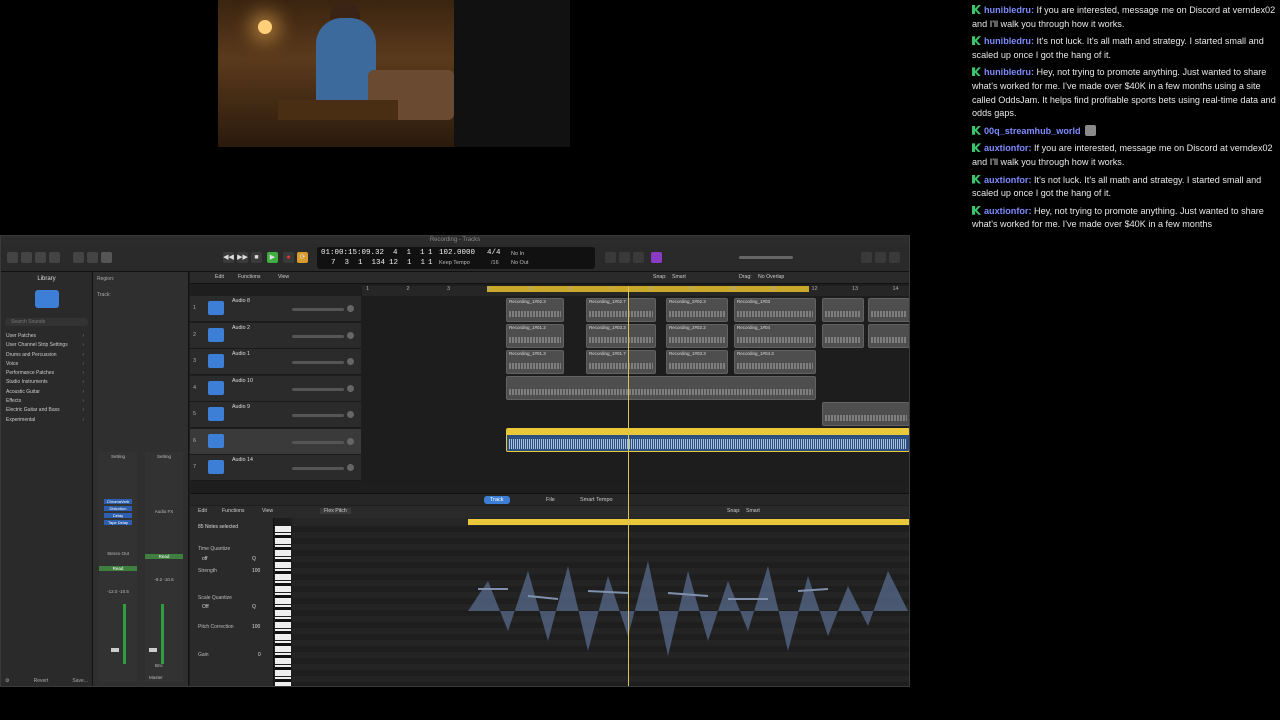 The width and height of the screenshot is (1280, 720). I want to click on volume-fader, so click(115, 650).